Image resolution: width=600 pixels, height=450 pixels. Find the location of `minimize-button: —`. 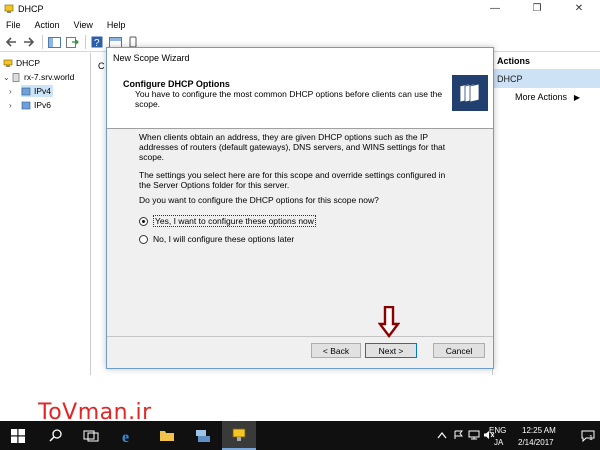

minimize-button: — is located at coordinates (495, 8).